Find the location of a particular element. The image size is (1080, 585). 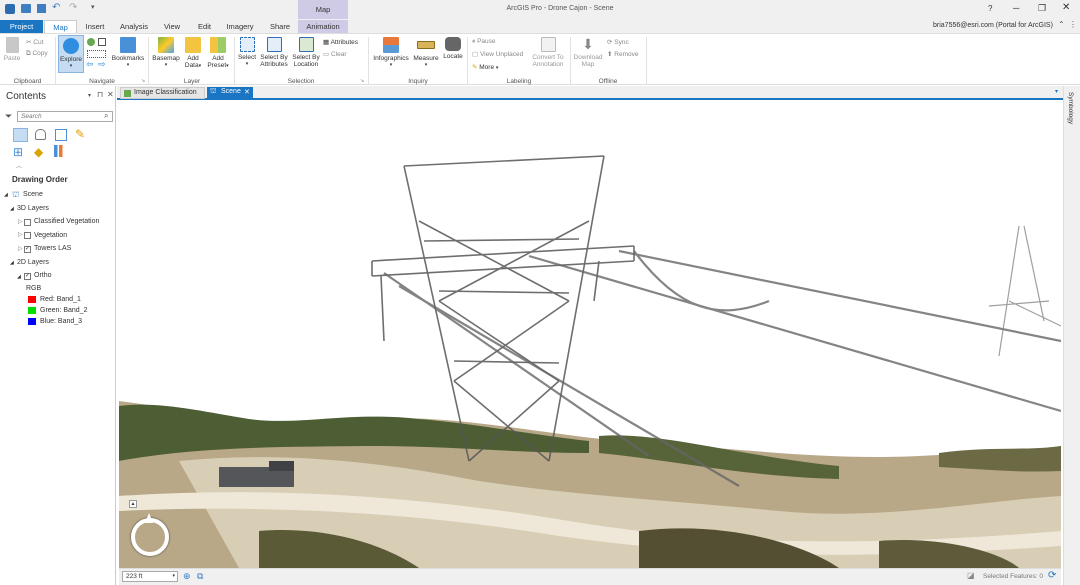

download-icon: ⬇ is located at coordinates (588, 44).